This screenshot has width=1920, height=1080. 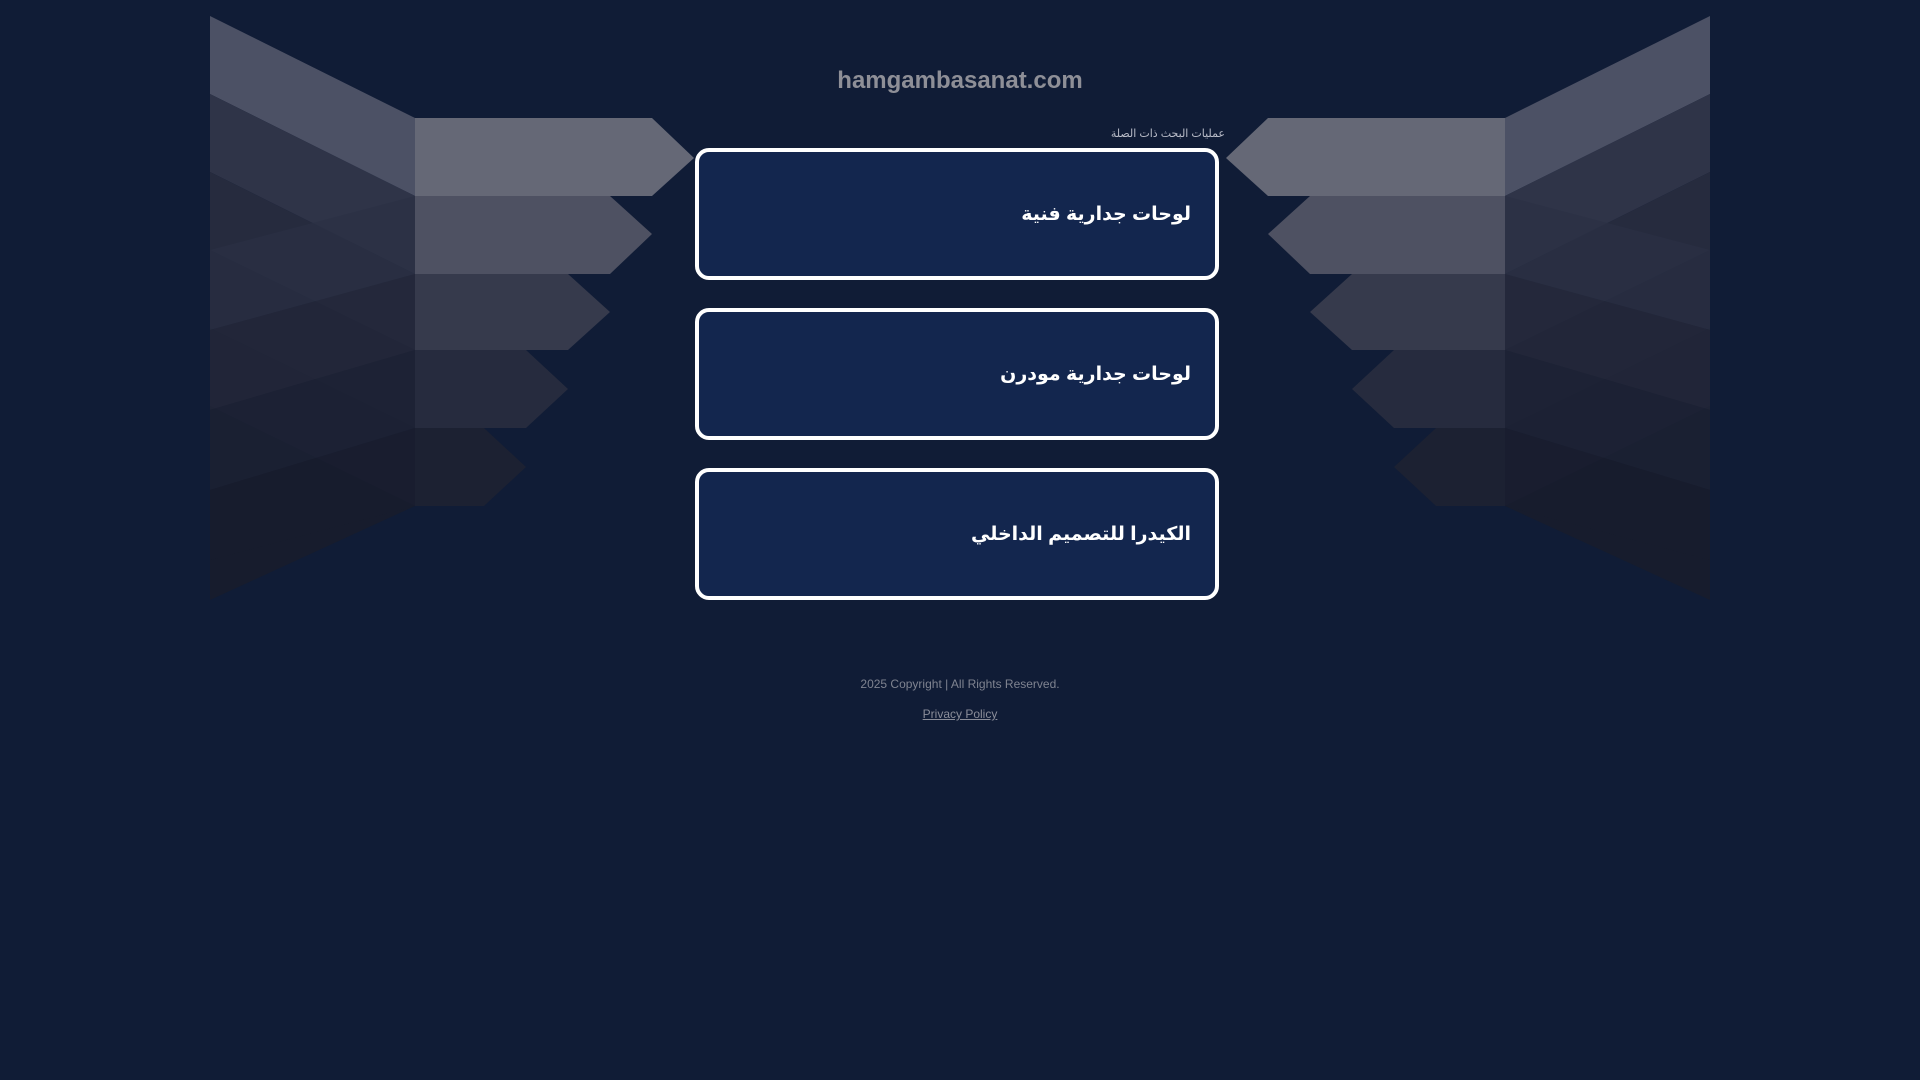 What do you see at coordinates (957, 534) in the screenshot?
I see `related-search-link-3: الكيدرا للتصميم الداخلي` at bounding box center [957, 534].